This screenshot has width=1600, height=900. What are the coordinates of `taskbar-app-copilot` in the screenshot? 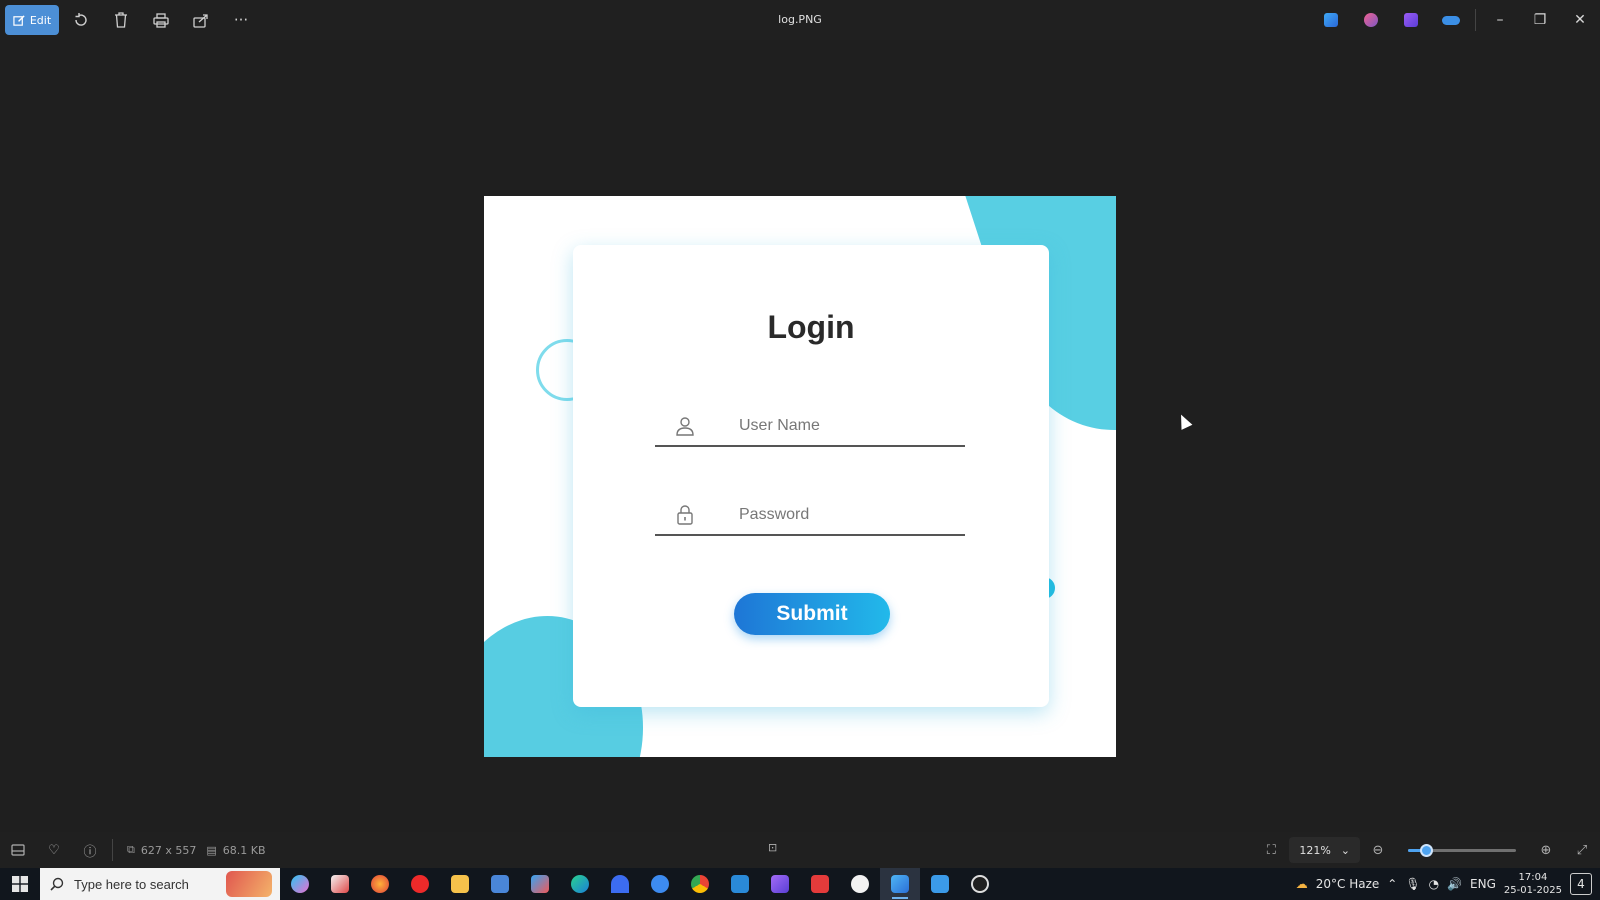 It's located at (300, 884).